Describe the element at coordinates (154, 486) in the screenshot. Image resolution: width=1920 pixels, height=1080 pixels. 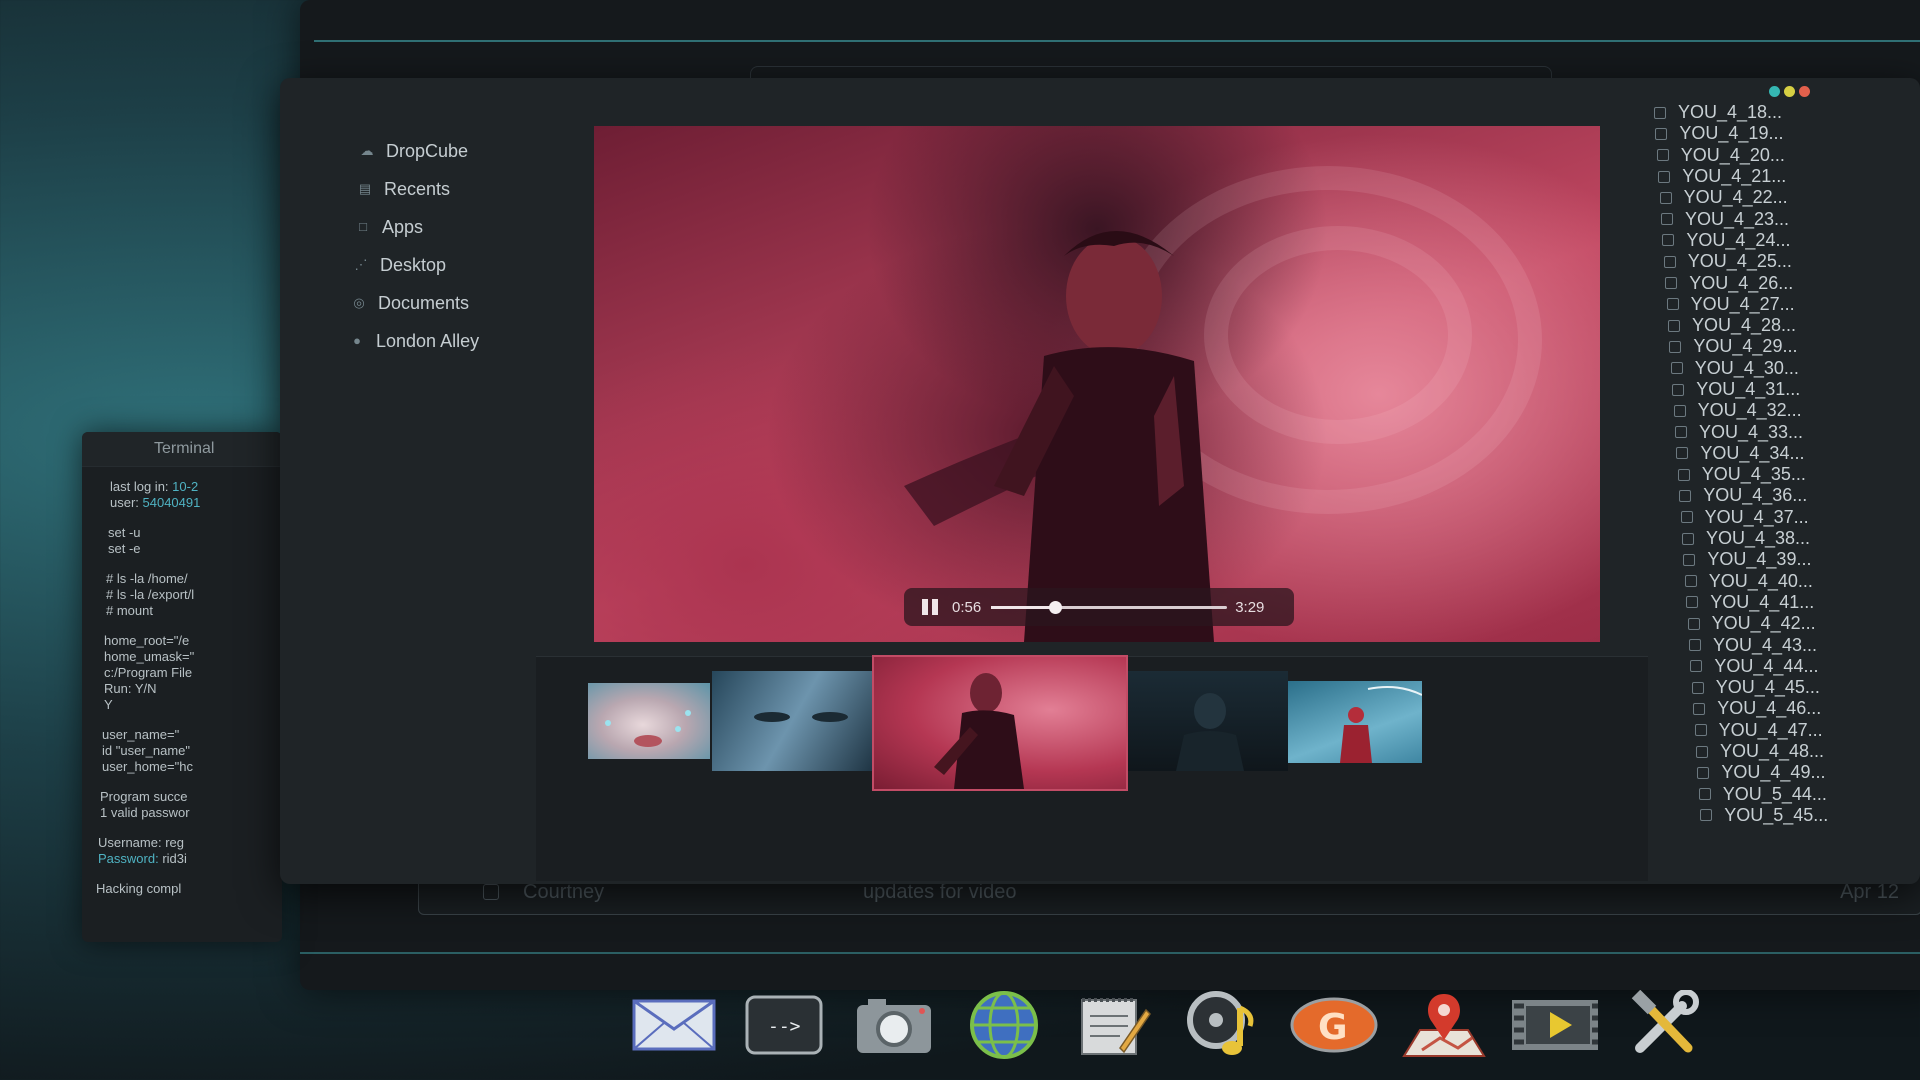
I see `terminal-line: last log in: 10-2` at that location.